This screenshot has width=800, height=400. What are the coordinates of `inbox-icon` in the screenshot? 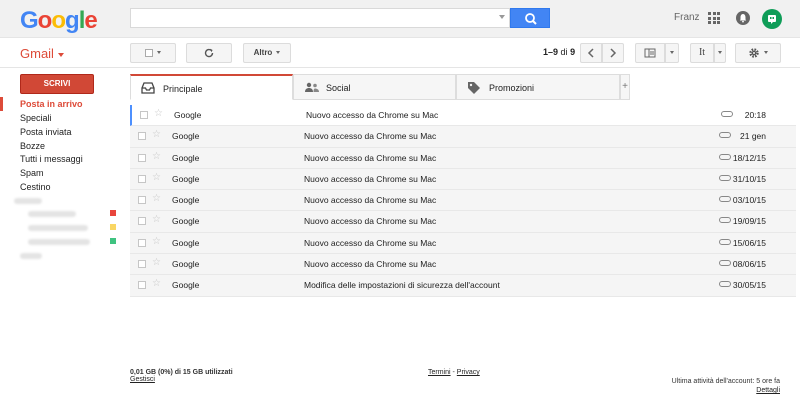 It's located at (148, 88).